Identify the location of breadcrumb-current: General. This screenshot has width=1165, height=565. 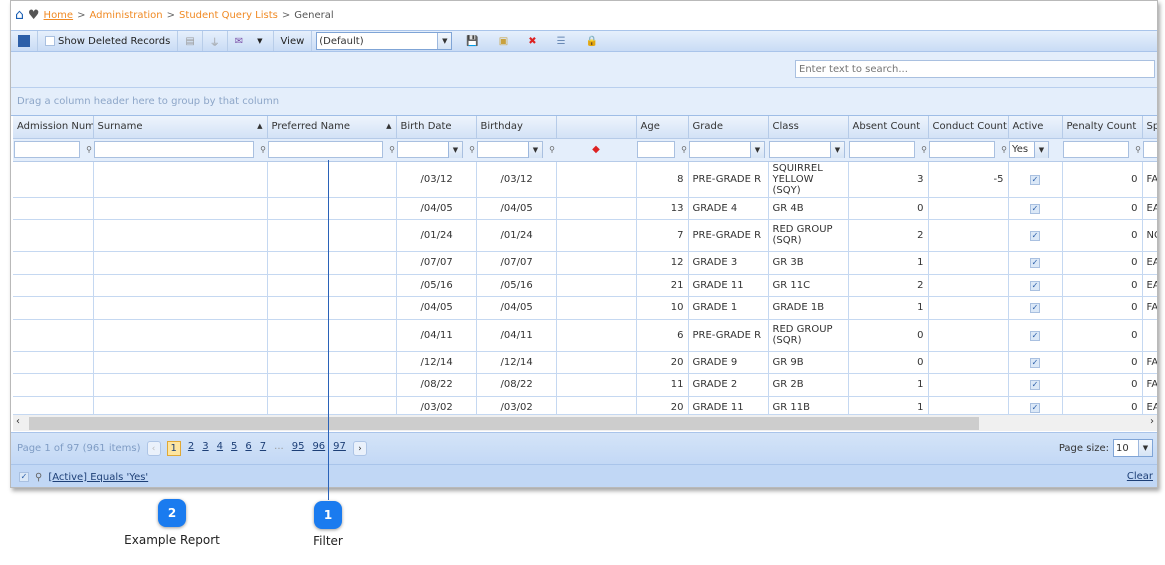
(314, 15).